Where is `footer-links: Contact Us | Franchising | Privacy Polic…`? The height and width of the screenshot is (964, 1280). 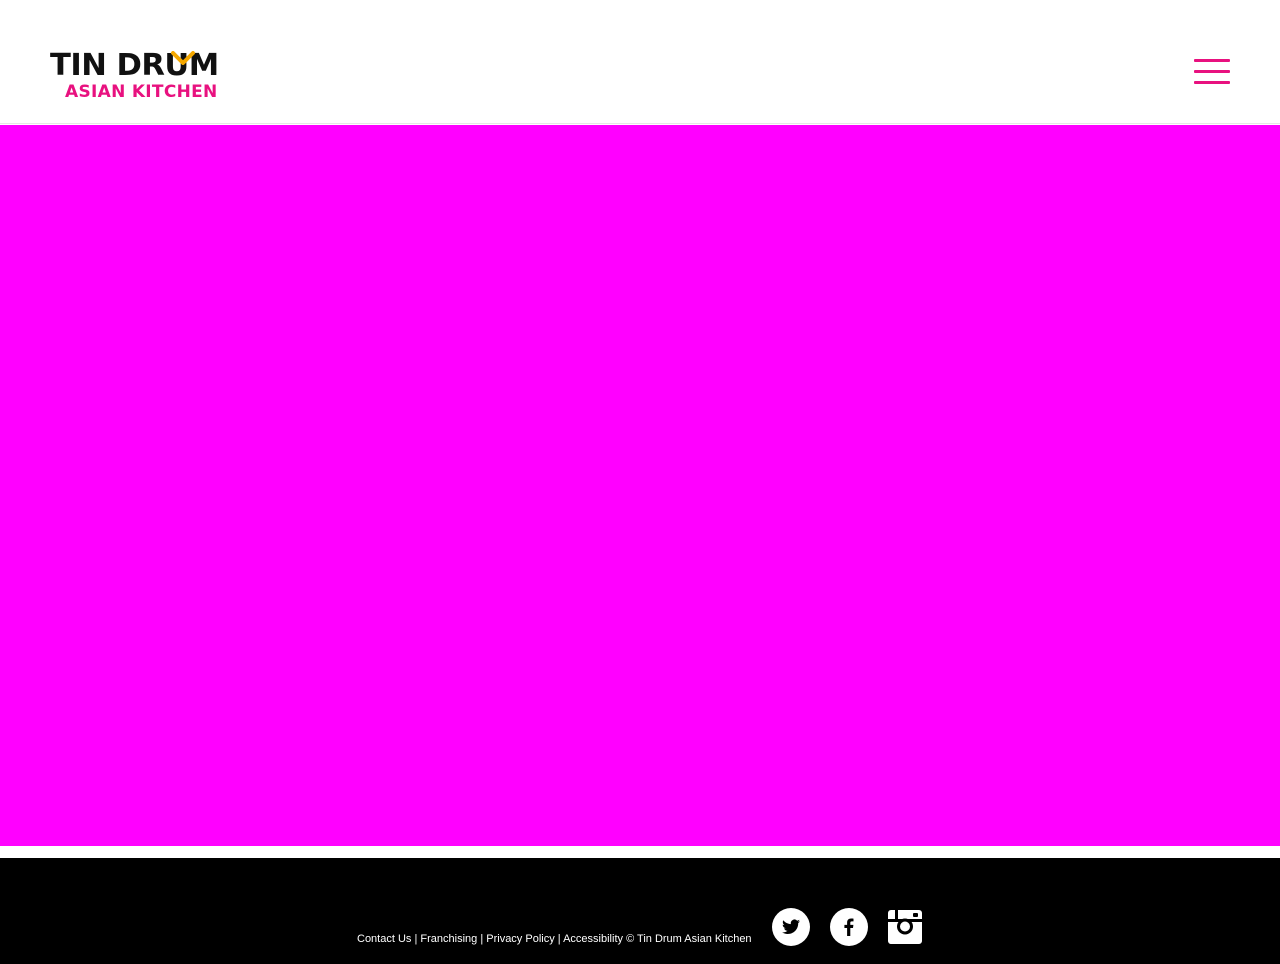
footer-links: Contact Us | Franchising | Privacy Polic… is located at coordinates (554, 939).